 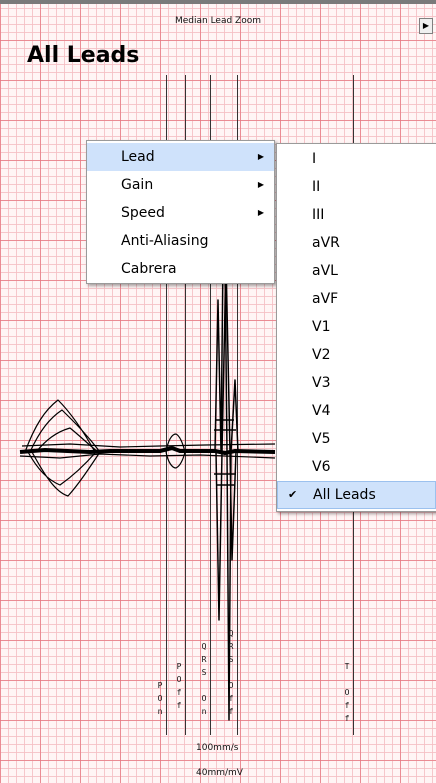 What do you see at coordinates (356, 355) in the screenshot?
I see `lead-item-v2: V2` at bounding box center [356, 355].